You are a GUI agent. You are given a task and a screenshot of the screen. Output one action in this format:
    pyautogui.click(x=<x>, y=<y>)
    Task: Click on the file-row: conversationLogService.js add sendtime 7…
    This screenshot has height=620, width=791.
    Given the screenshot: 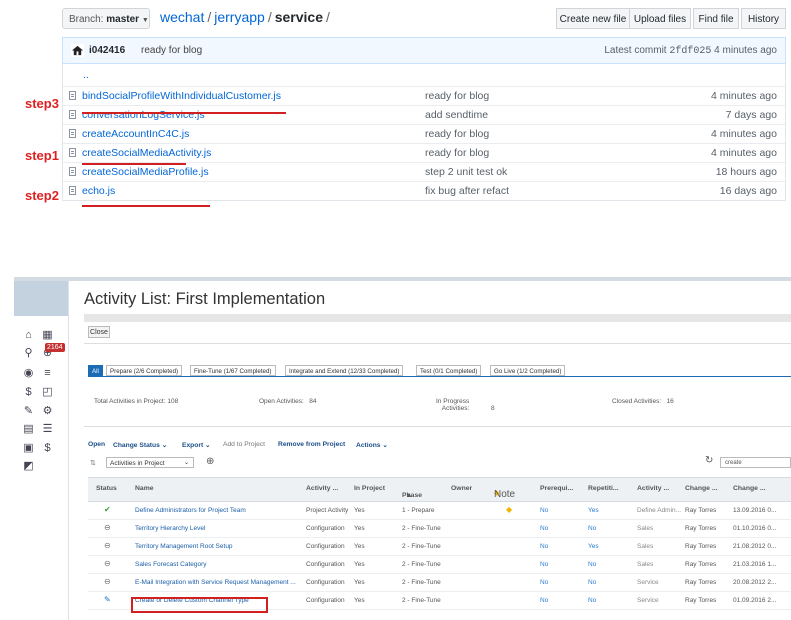 What is the action you would take?
    pyautogui.click(x=424, y=115)
    